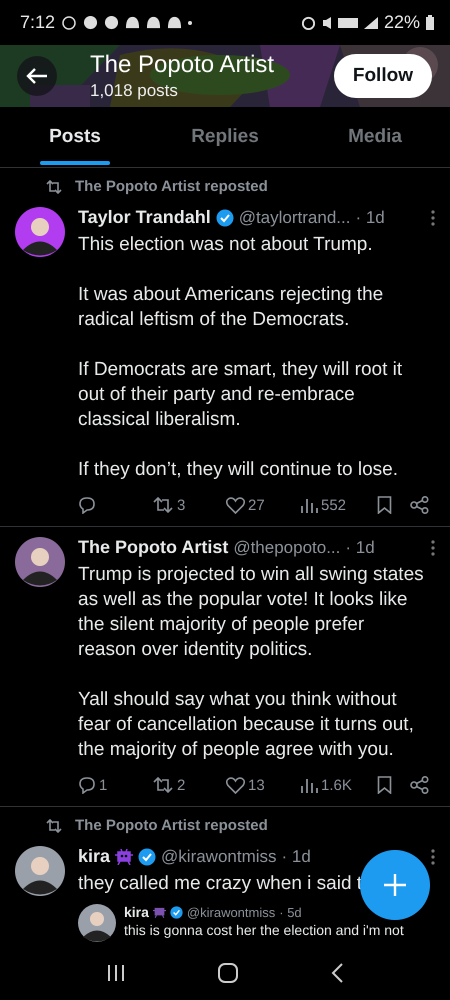  What do you see at coordinates (153, 547) in the screenshot?
I see `author-name: The Popoto Artist` at bounding box center [153, 547].